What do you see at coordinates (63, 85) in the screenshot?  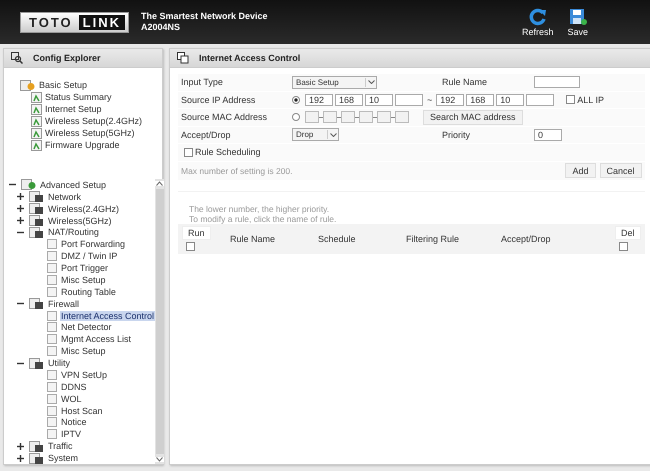 I see `tree-folder: Basic Setup` at bounding box center [63, 85].